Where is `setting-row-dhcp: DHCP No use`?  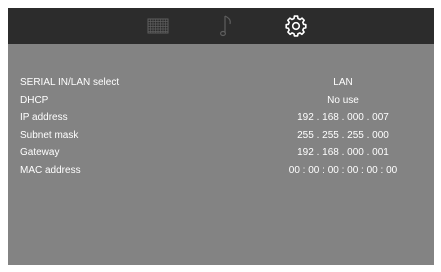
setting-row-dhcp: DHCP No use is located at coordinates (221, 101).